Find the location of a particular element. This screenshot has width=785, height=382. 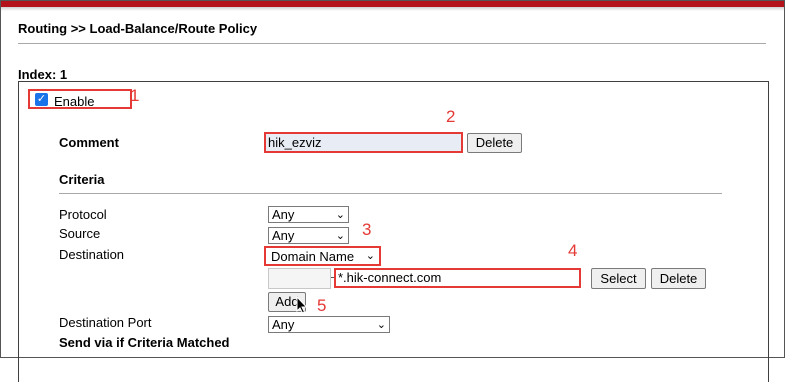

destination-value: Domain Name is located at coordinates (313, 256).